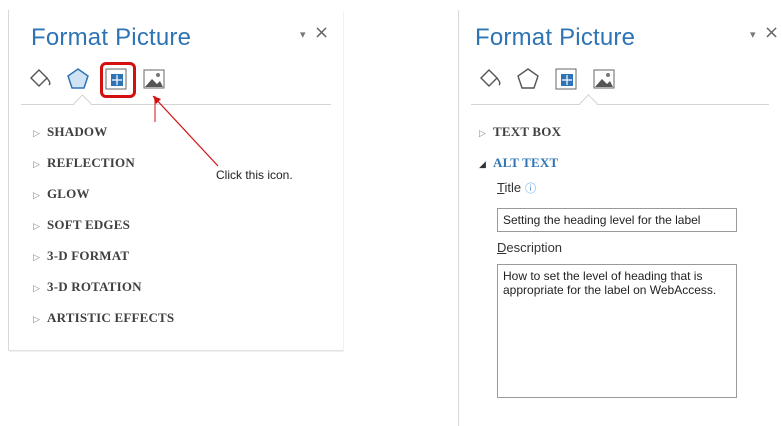 The height and width of the screenshot is (426, 782). What do you see at coordinates (527, 131) in the screenshot?
I see `section-label: TEXT BOX` at bounding box center [527, 131].